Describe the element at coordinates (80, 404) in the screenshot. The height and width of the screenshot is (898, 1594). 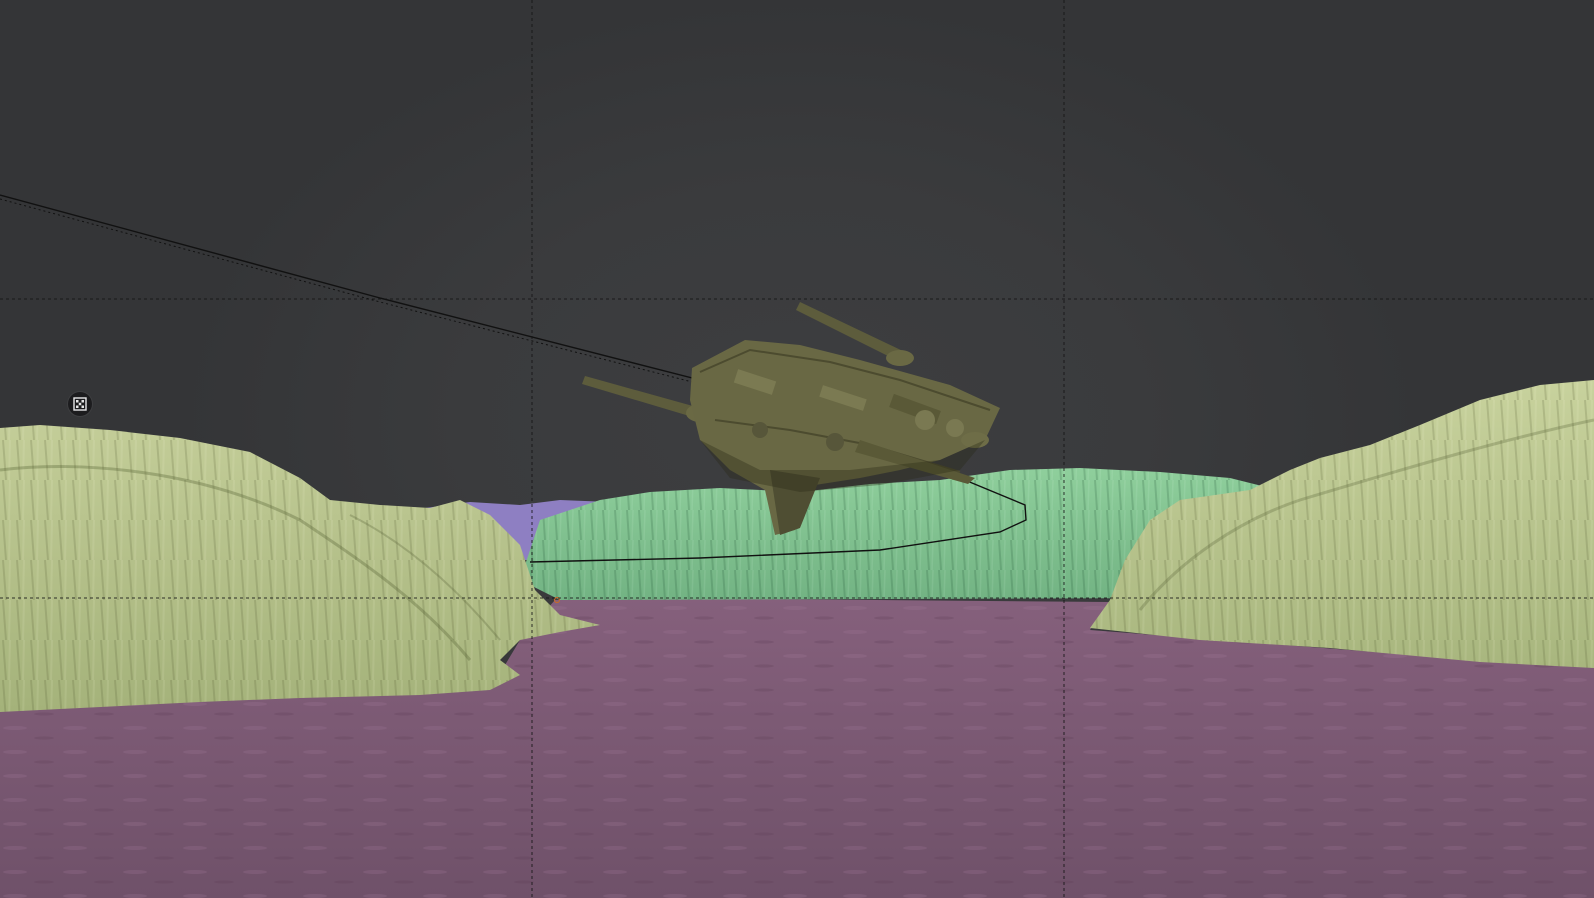
I see `film-clapper-icon` at that location.